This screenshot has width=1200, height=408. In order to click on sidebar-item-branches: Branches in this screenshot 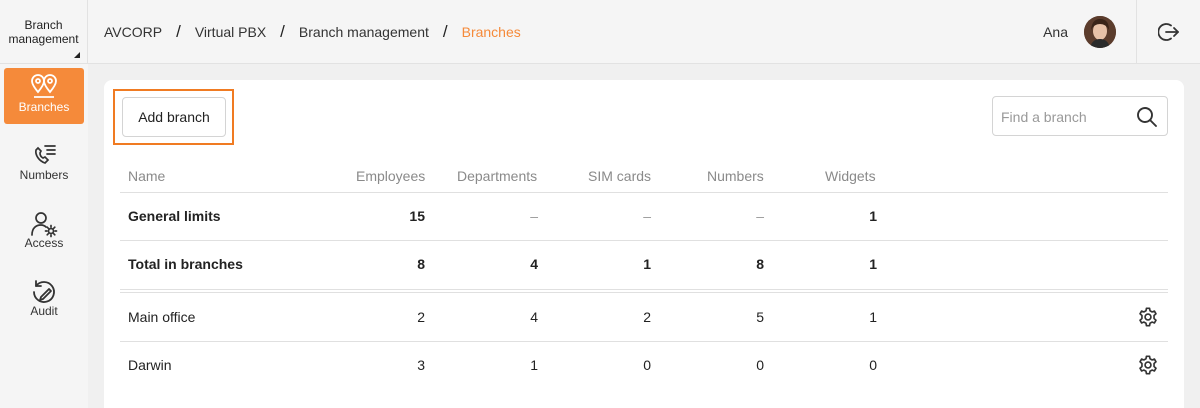, I will do `click(44, 96)`.